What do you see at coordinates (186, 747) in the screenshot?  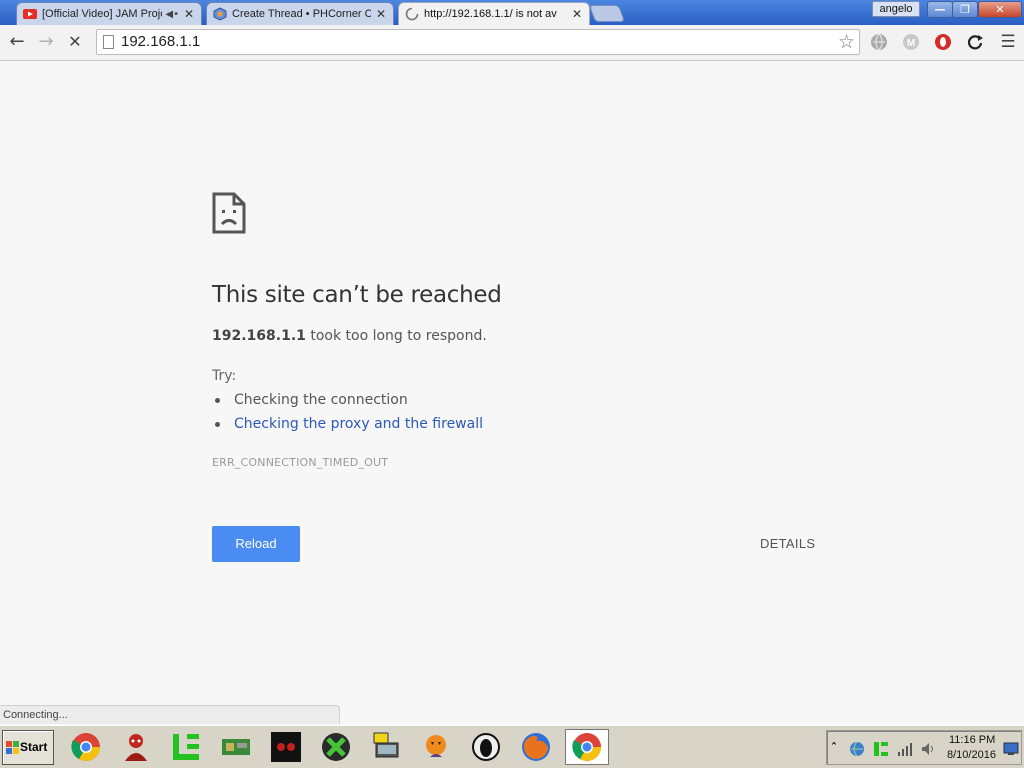 I see `green-le-icon` at bounding box center [186, 747].